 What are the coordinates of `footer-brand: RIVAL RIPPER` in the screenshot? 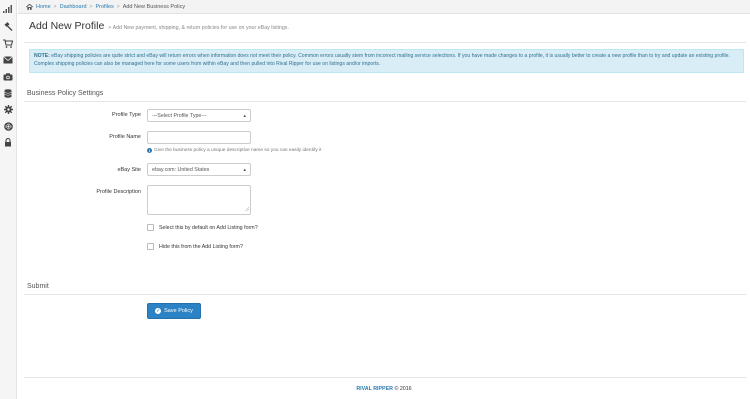 It's located at (374, 389).